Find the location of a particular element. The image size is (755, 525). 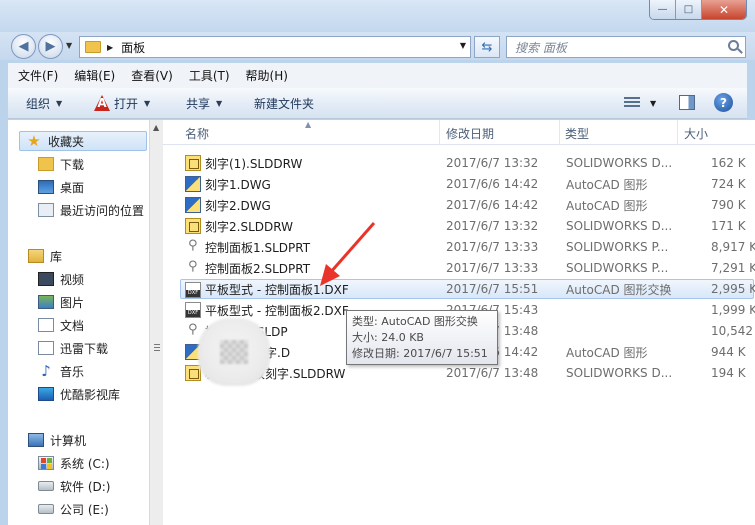

navigation-pane-scrollbar: ▲ is located at coordinates (156, 322).